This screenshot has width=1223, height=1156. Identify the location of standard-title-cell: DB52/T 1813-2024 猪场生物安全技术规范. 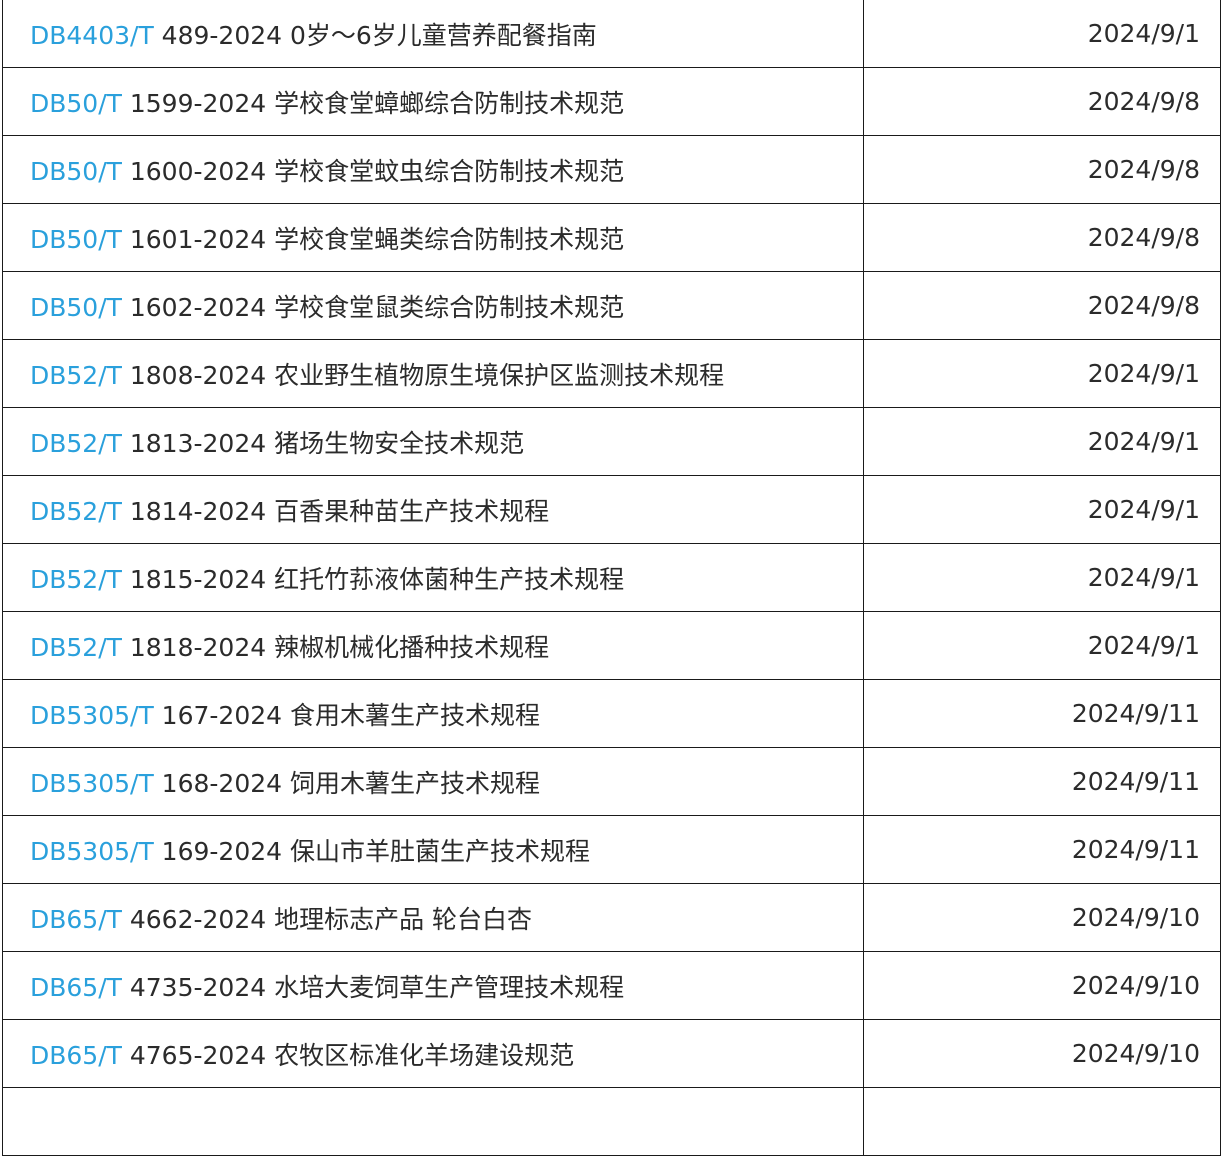
(433, 441).